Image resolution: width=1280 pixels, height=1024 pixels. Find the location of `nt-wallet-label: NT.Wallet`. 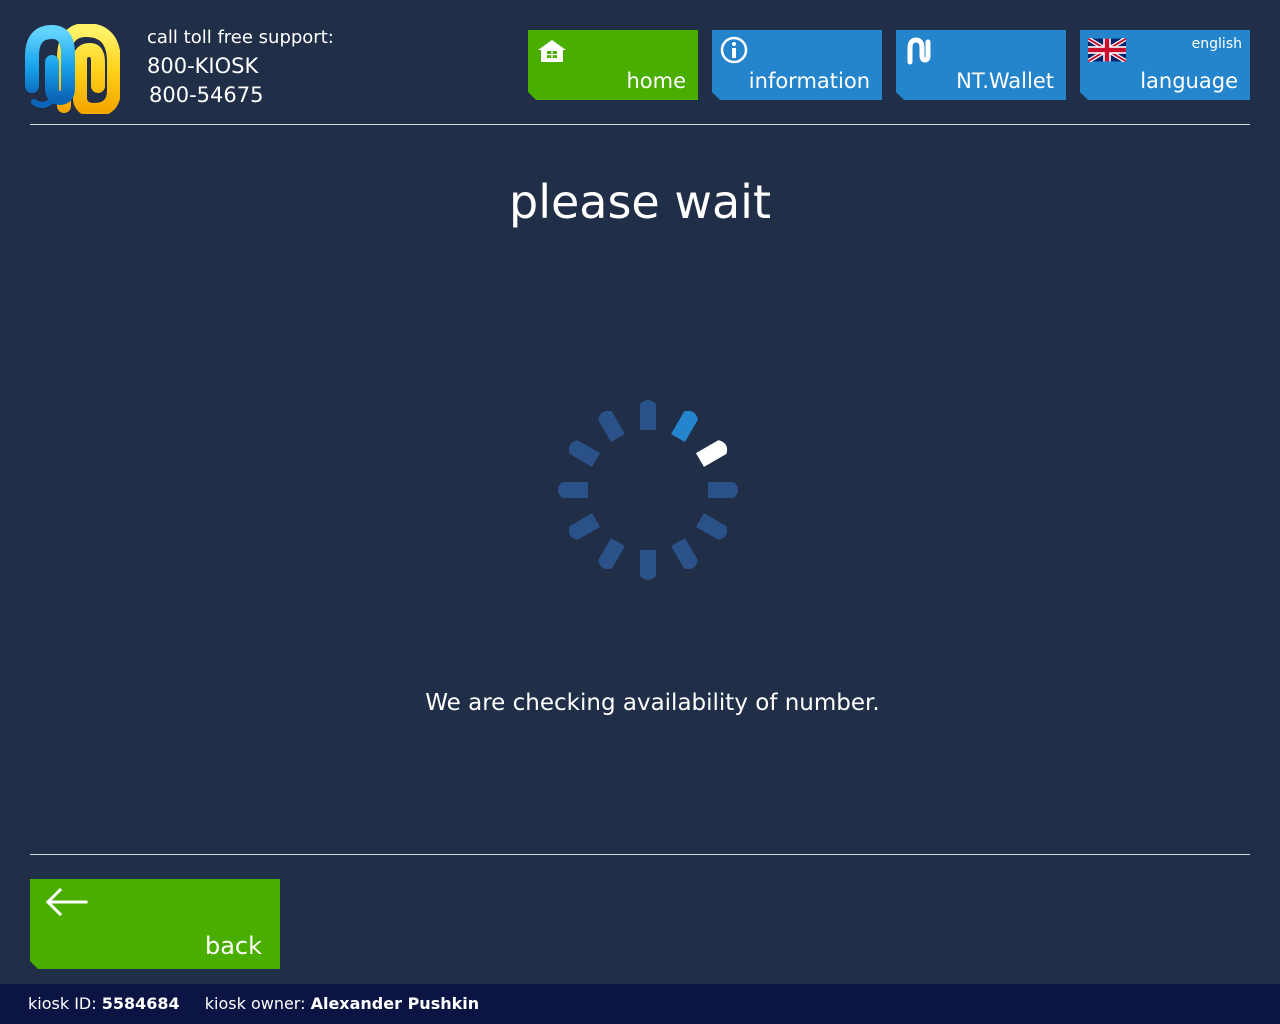

nt-wallet-label: NT.Wallet is located at coordinates (1005, 81).